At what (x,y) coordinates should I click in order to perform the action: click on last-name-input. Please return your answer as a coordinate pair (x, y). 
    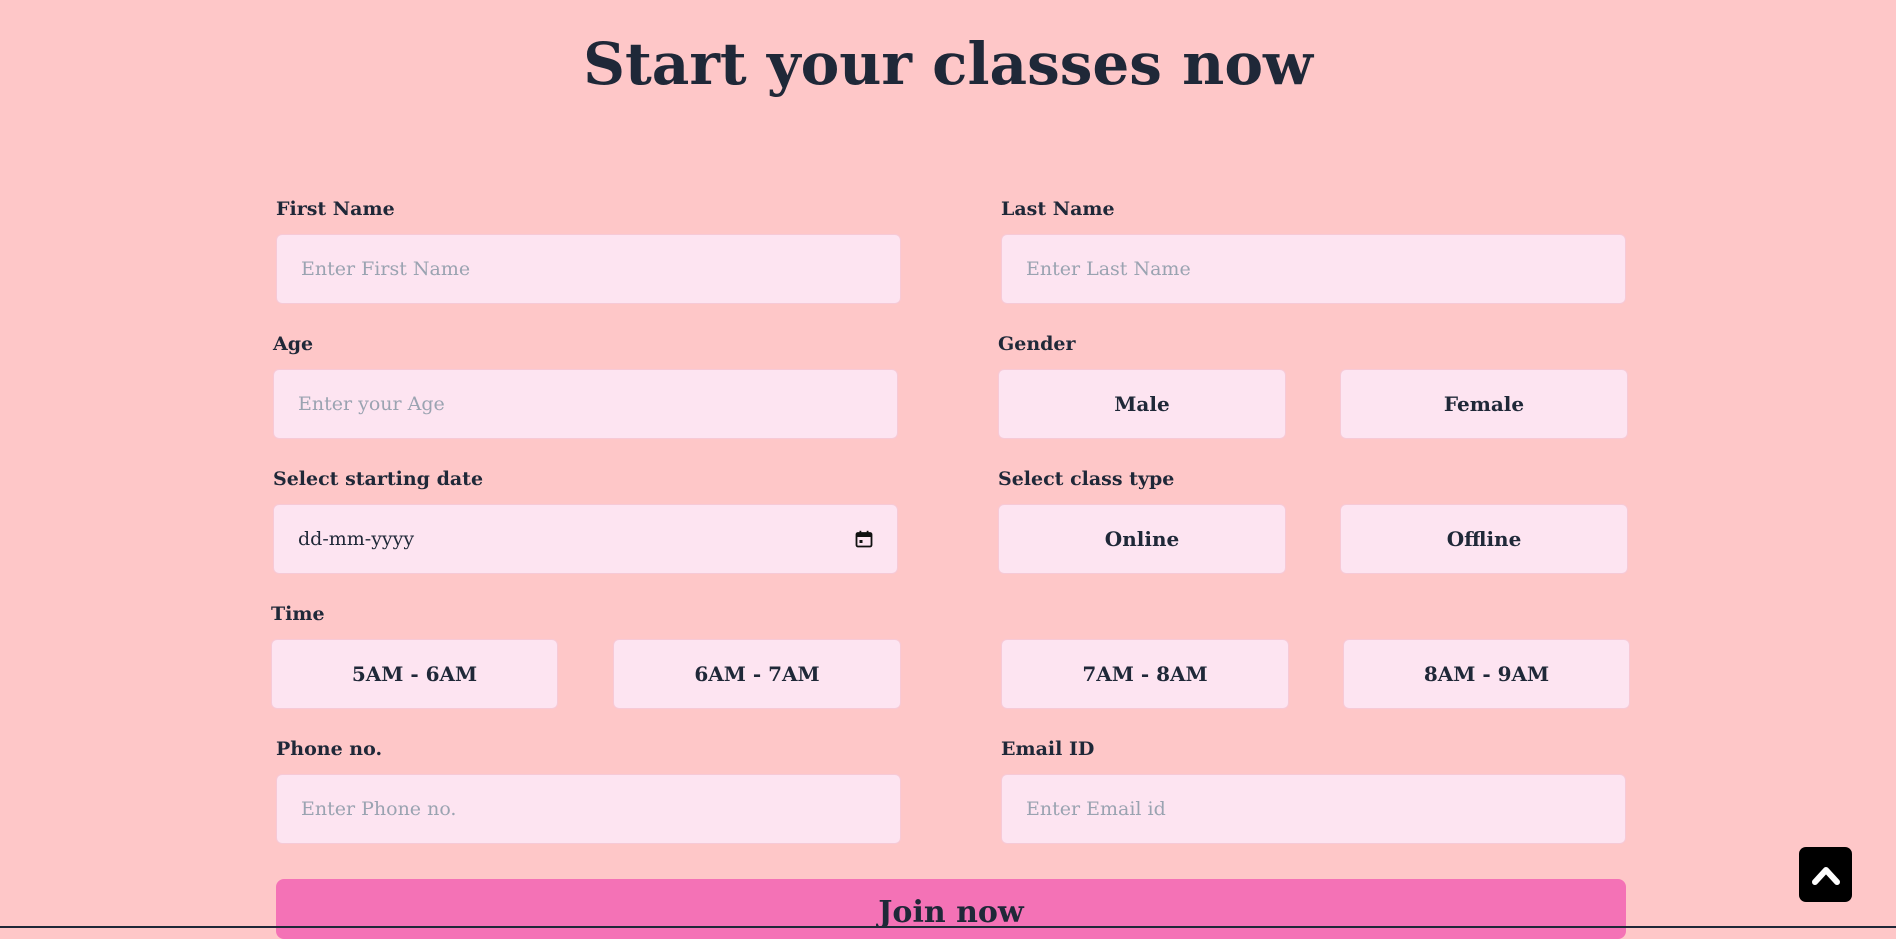
    Looking at the image, I should click on (1313, 269).